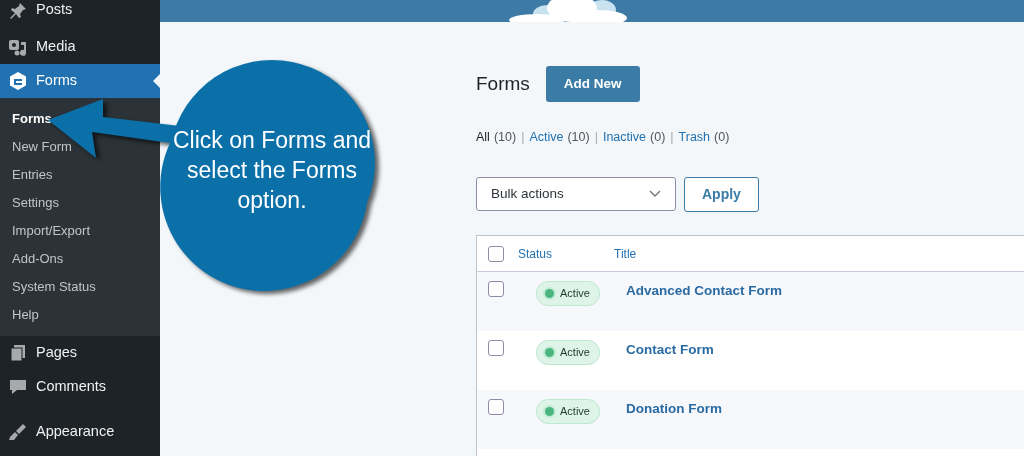  Describe the element at coordinates (54, 287) in the screenshot. I see `submenu-item: System Status` at that location.